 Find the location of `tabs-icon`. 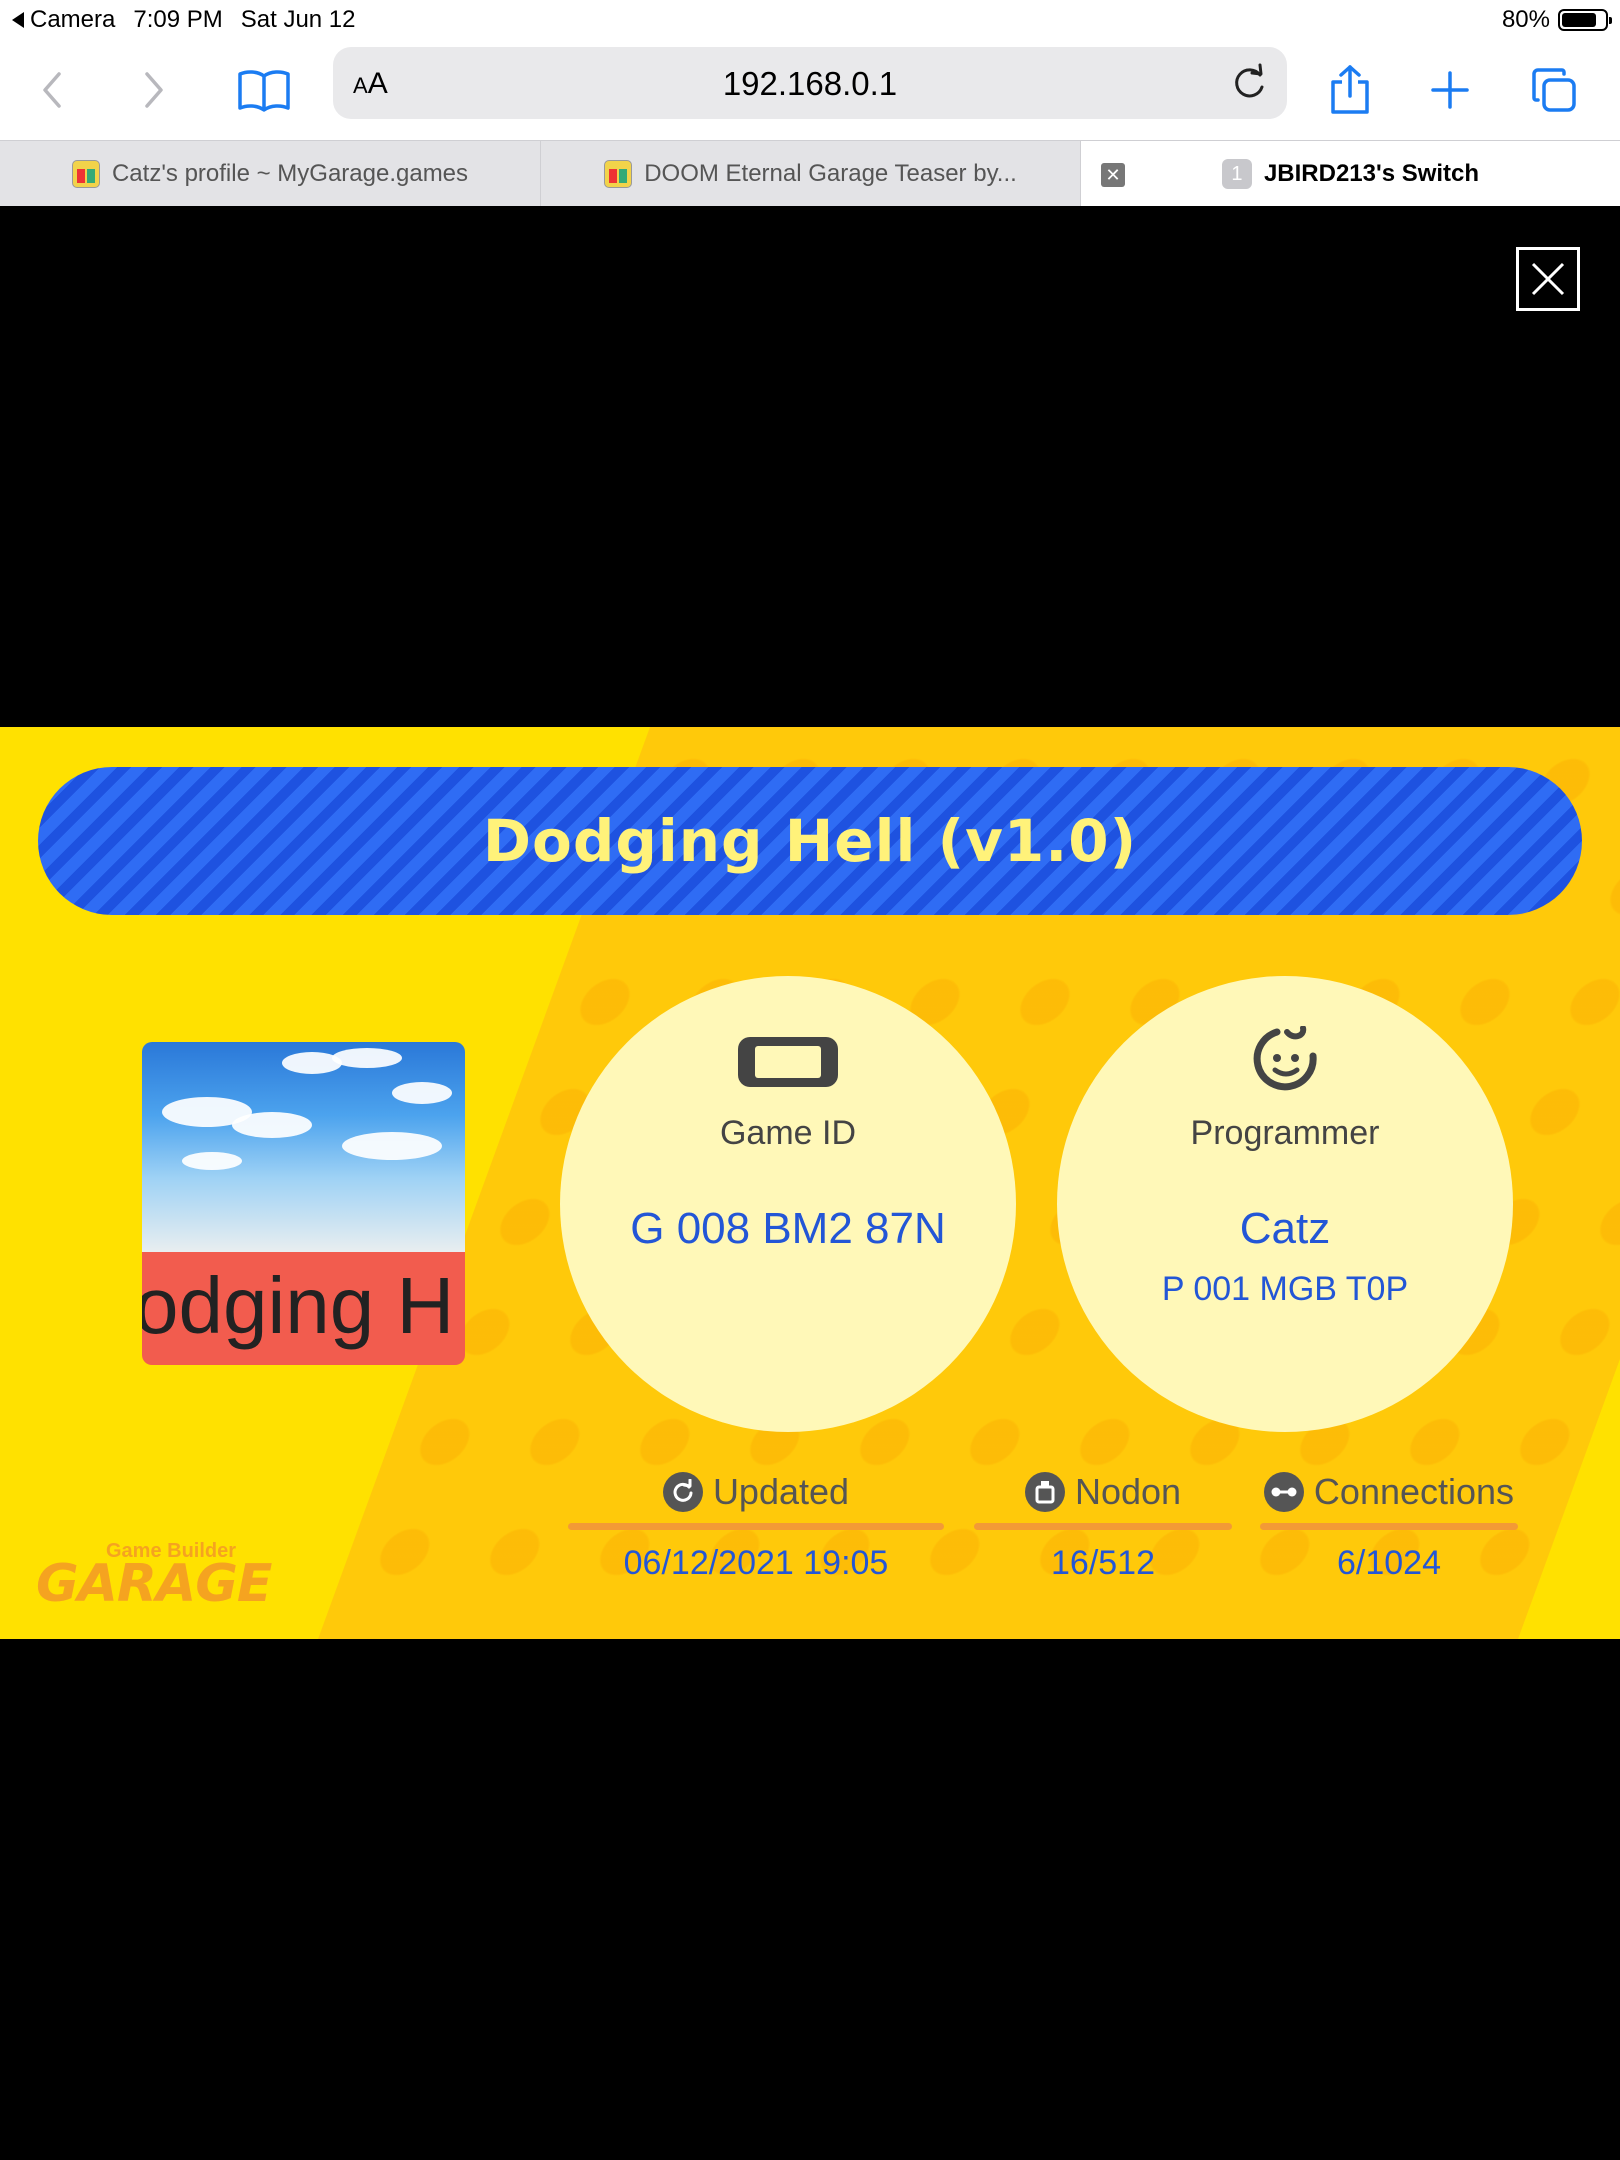

tabs-icon is located at coordinates (1554, 90).